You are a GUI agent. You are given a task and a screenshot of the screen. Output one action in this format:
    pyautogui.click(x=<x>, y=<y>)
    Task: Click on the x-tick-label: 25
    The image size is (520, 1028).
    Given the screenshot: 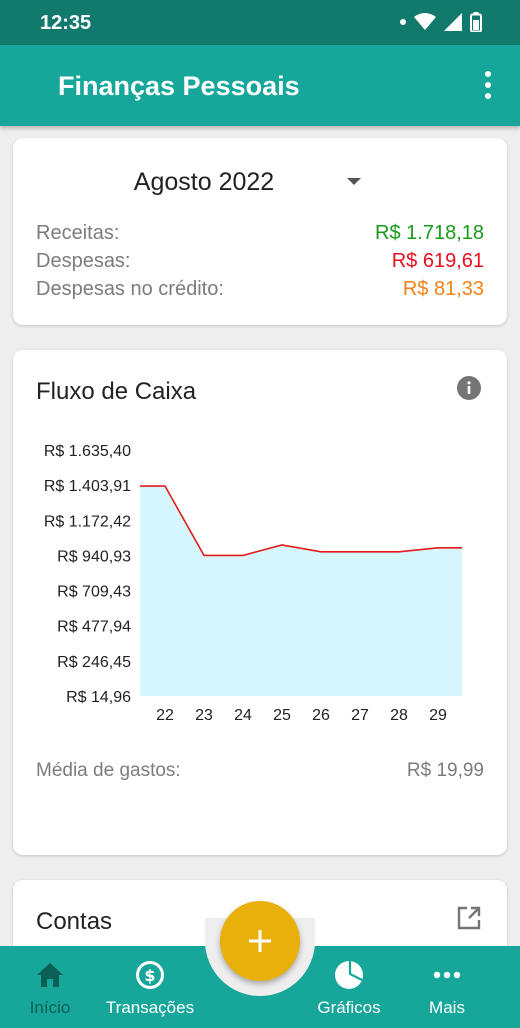 What is the action you would take?
    pyautogui.click(x=282, y=715)
    